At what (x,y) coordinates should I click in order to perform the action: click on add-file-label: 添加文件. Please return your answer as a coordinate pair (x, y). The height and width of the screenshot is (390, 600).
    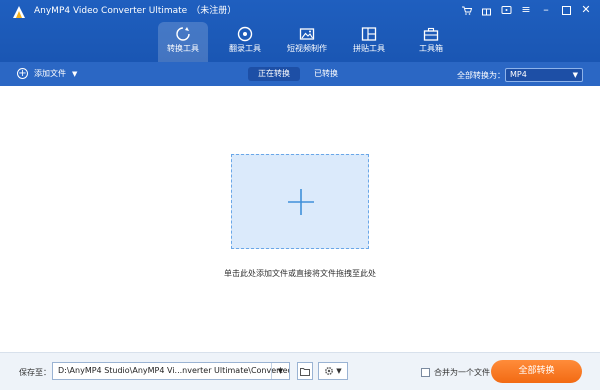
    Looking at the image, I should click on (50, 73).